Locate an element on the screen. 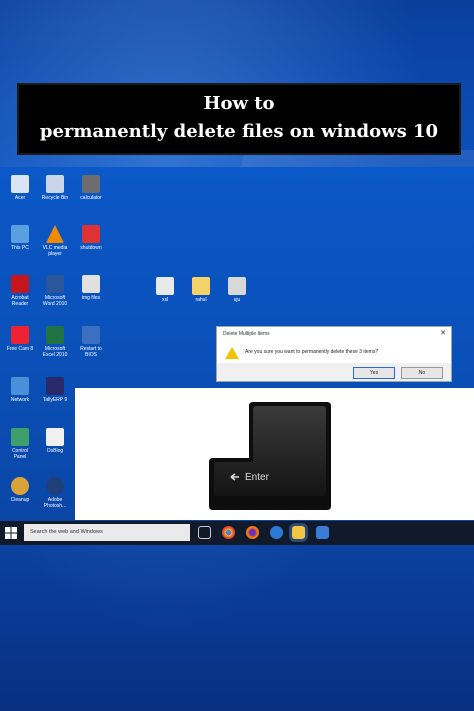 The width and height of the screenshot is (474, 711). desktop-icon-label: Free Cam 8 is located at coordinates (20, 349).